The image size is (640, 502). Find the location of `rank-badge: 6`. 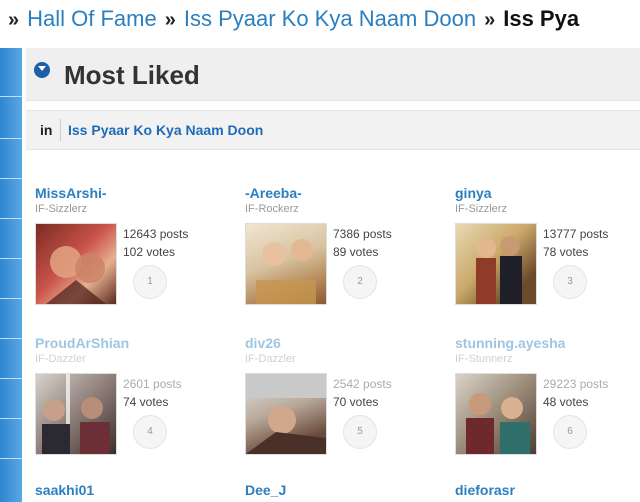

rank-badge: 6 is located at coordinates (570, 432).